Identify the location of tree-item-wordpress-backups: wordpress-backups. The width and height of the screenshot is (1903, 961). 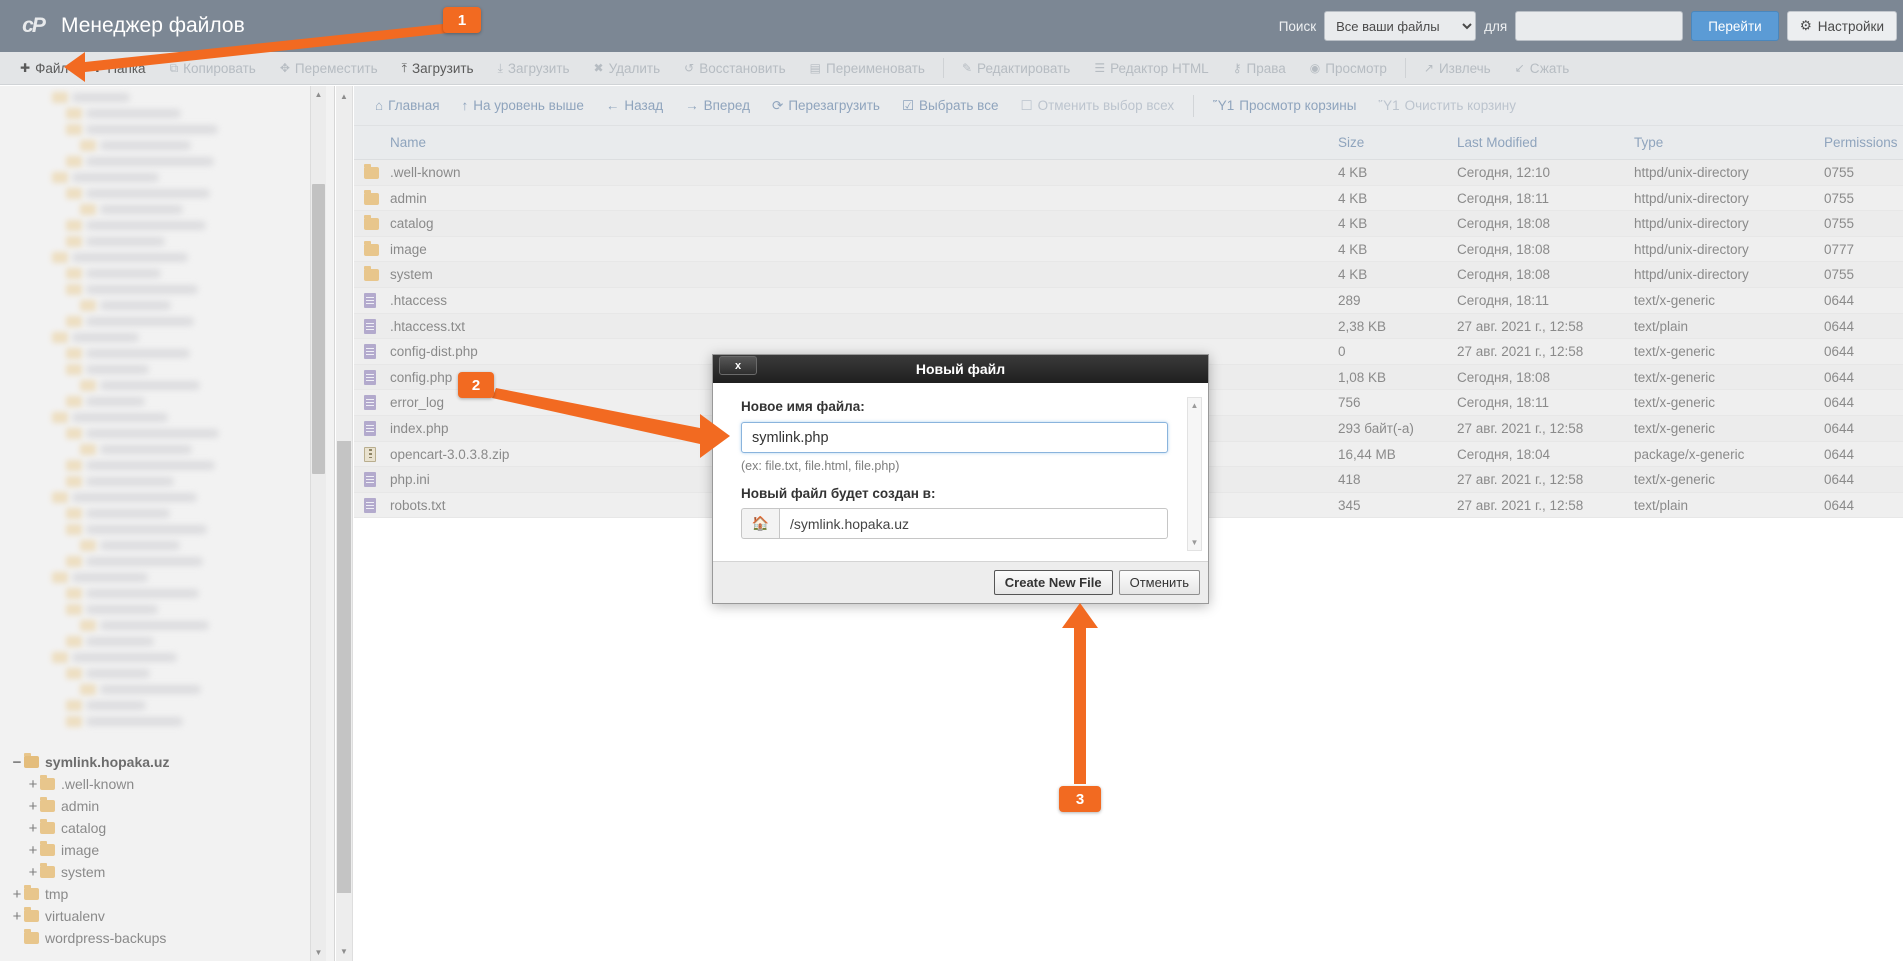
(157, 938).